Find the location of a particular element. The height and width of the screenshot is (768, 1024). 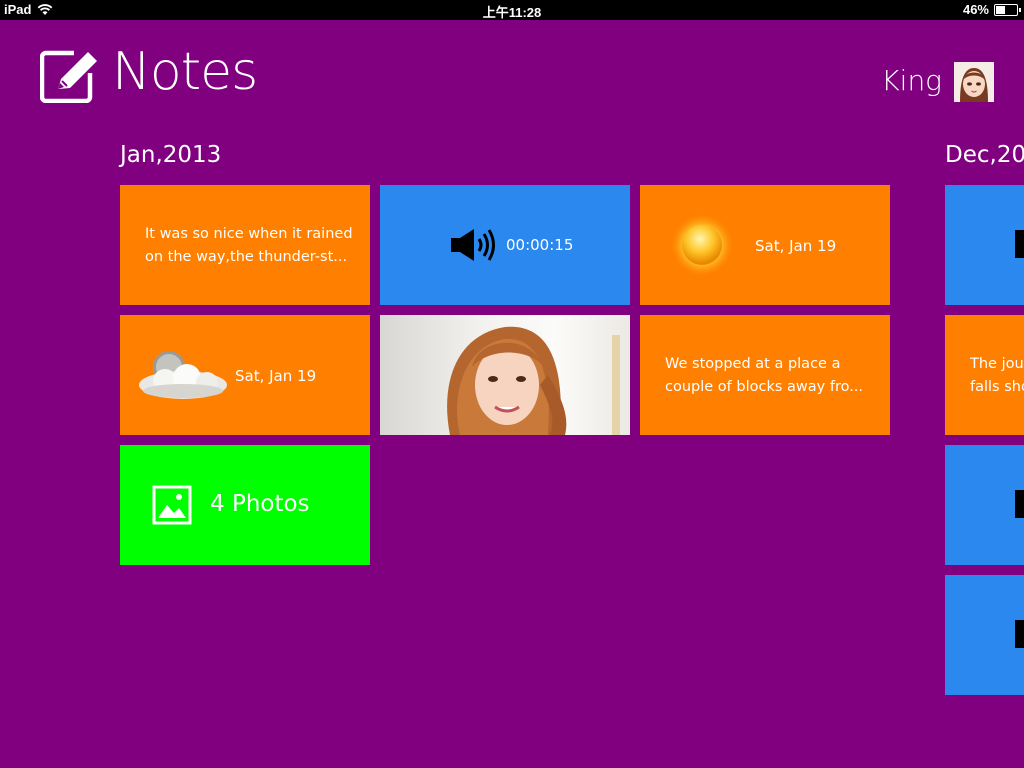

group-title-jan-2013: Jan,2013 is located at coordinates (171, 155).